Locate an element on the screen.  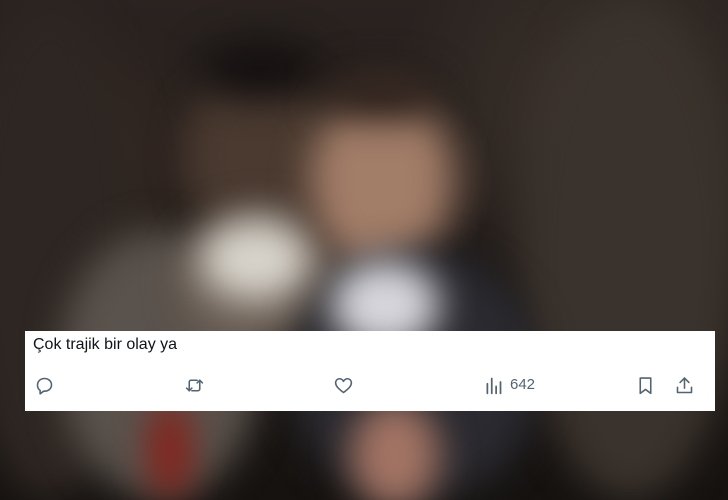
bookmark-icon is located at coordinates (645, 385).